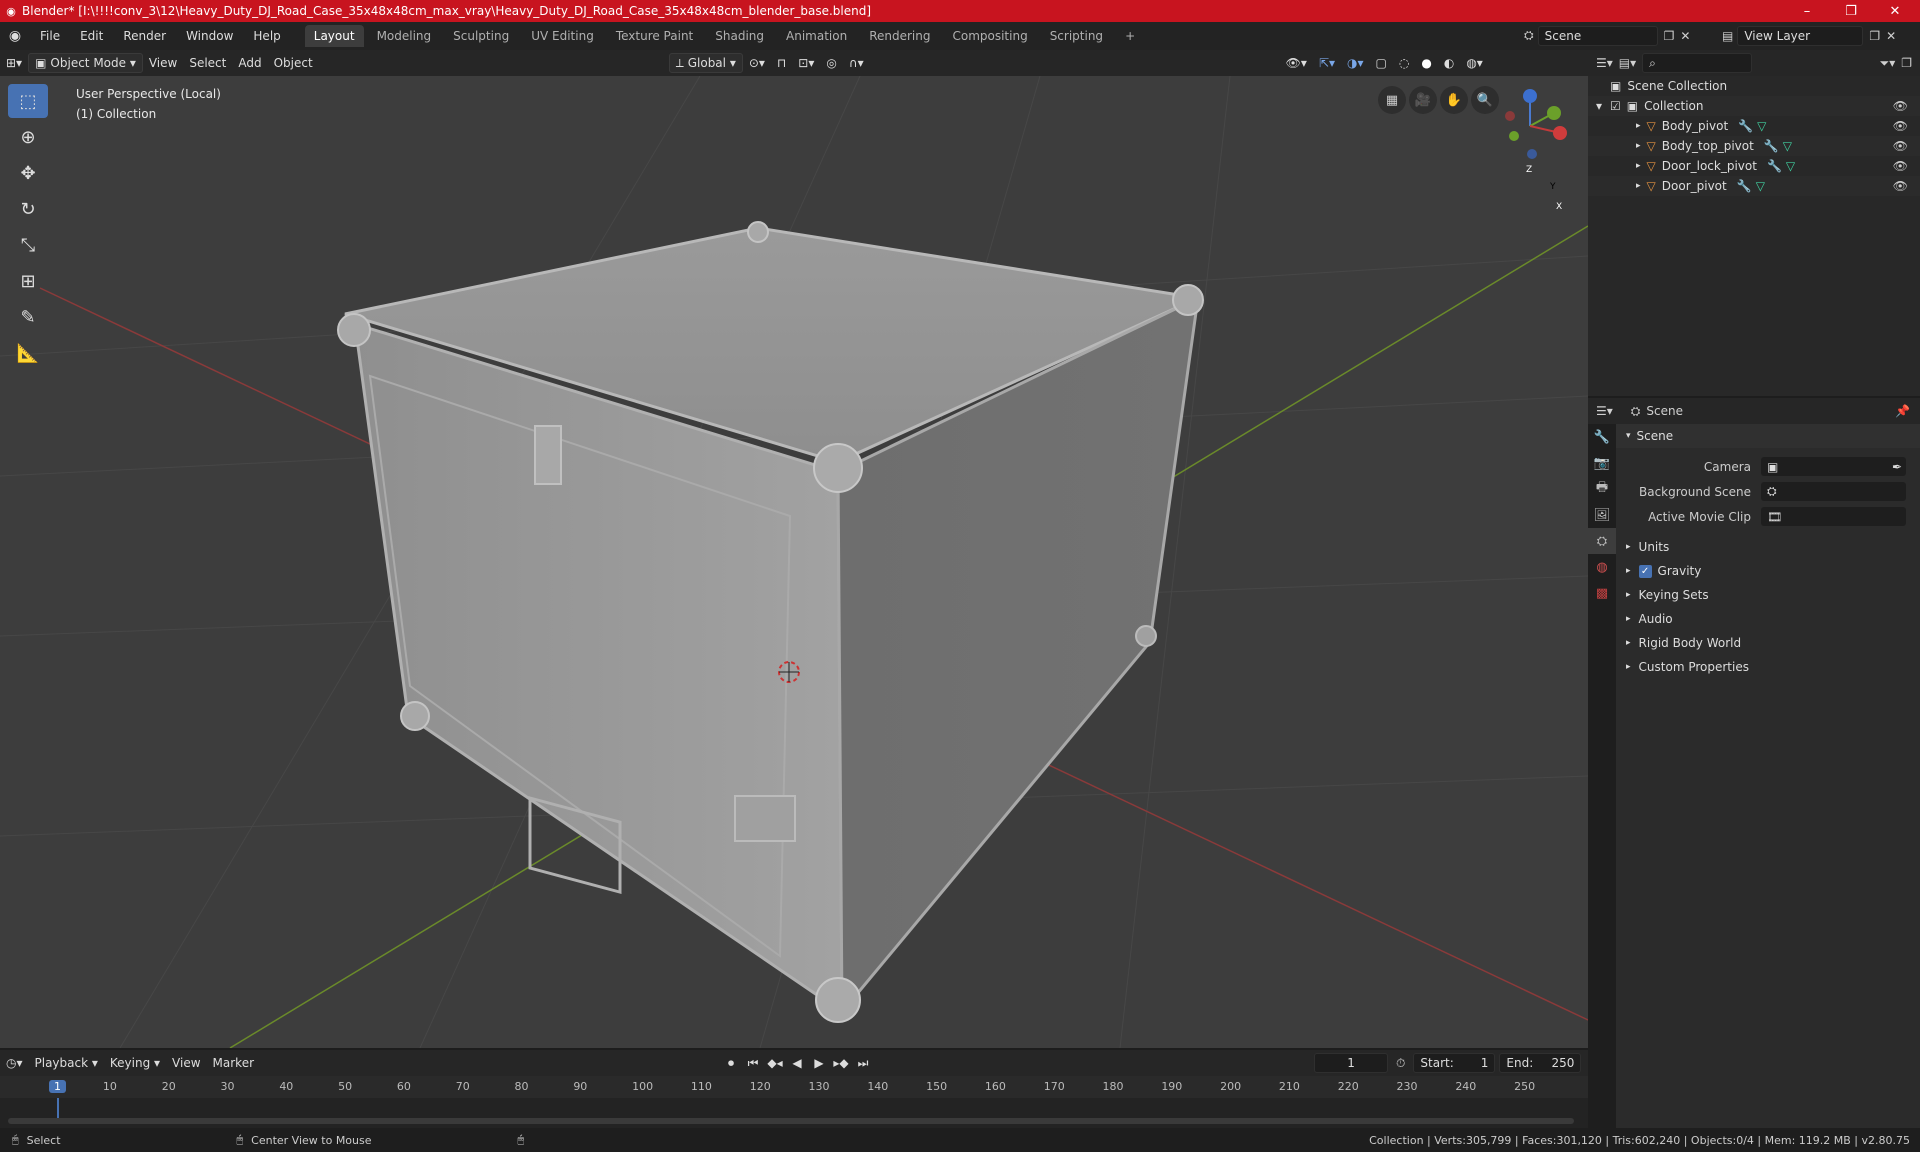  I want to click on end-frame-field: End: 250, so click(1540, 1063).